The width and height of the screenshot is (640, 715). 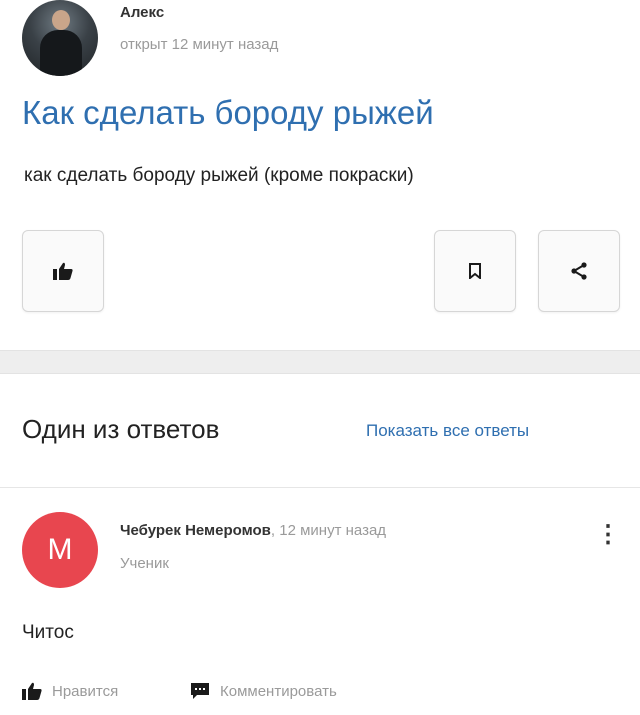 I want to click on answerer-name: Чебурек Немеромов, so click(x=195, y=530).